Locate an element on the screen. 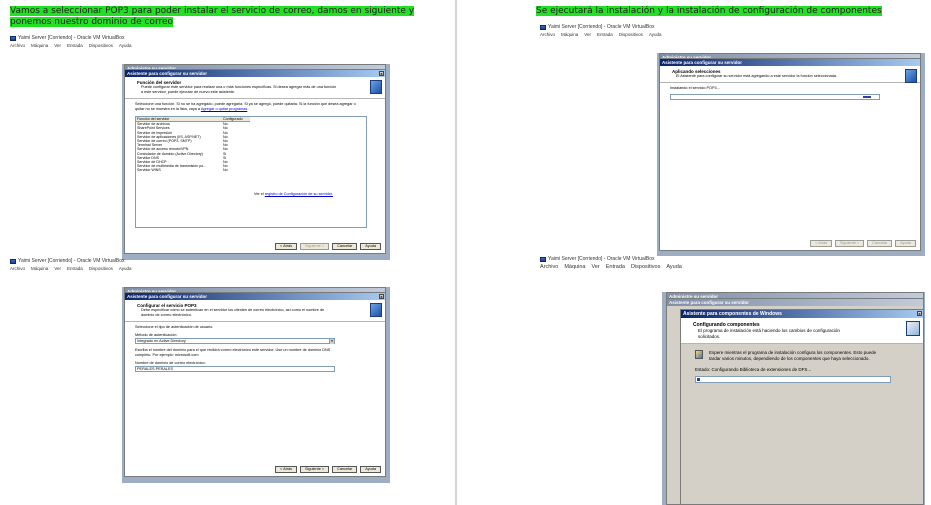  list-item: Servidor WINS No is located at coordinates (193, 170).